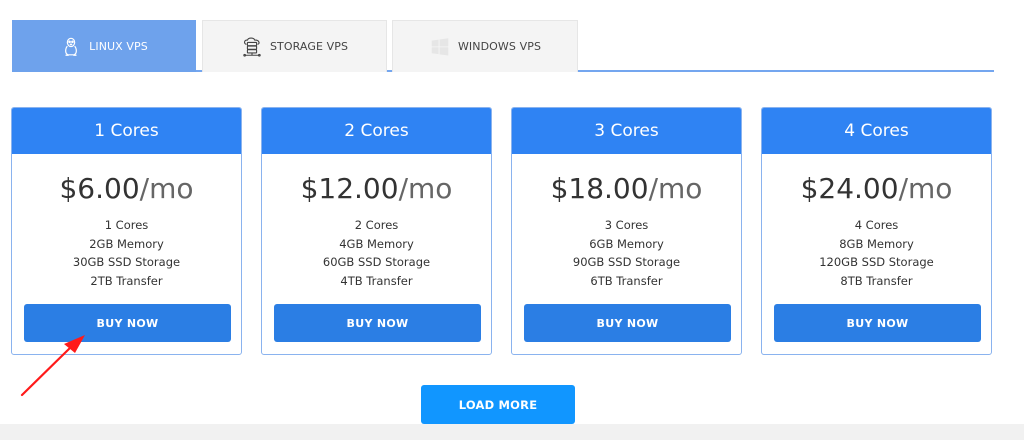 The width and height of the screenshot is (1024, 440). Describe the element at coordinates (252, 47) in the screenshot. I see `storage-server-icon` at that location.